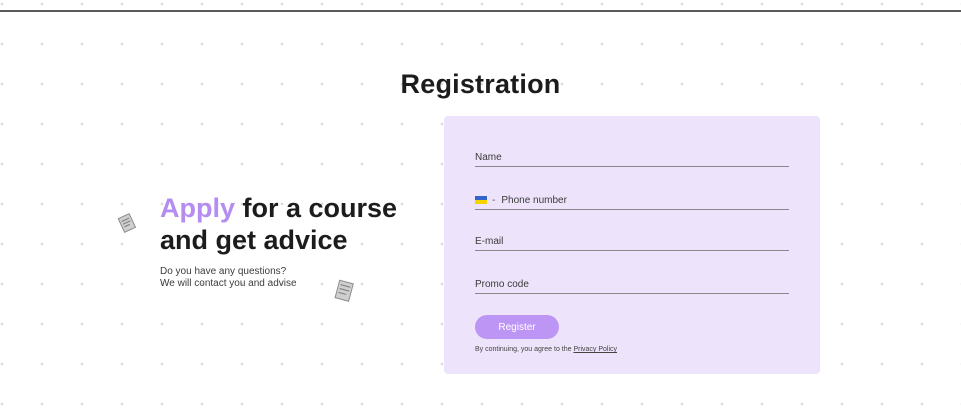 The image size is (961, 412). What do you see at coordinates (128, 222) in the screenshot?
I see `document-icon` at bounding box center [128, 222].